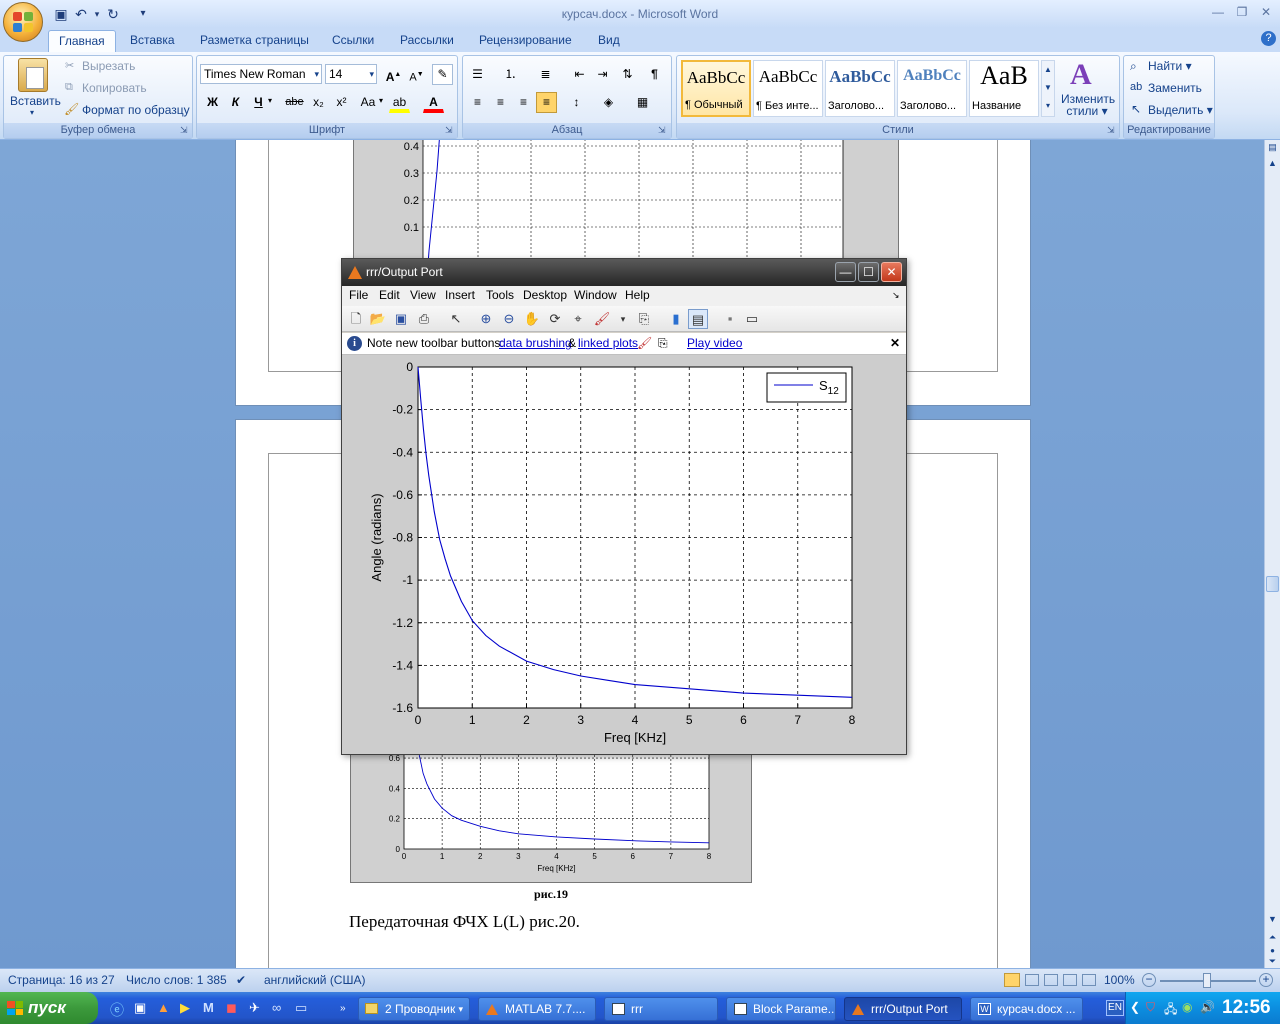 The width and height of the screenshot is (1280, 1024). Describe the element at coordinates (1051, 980) in the screenshot. I see `web-layout-view-icon` at that location.